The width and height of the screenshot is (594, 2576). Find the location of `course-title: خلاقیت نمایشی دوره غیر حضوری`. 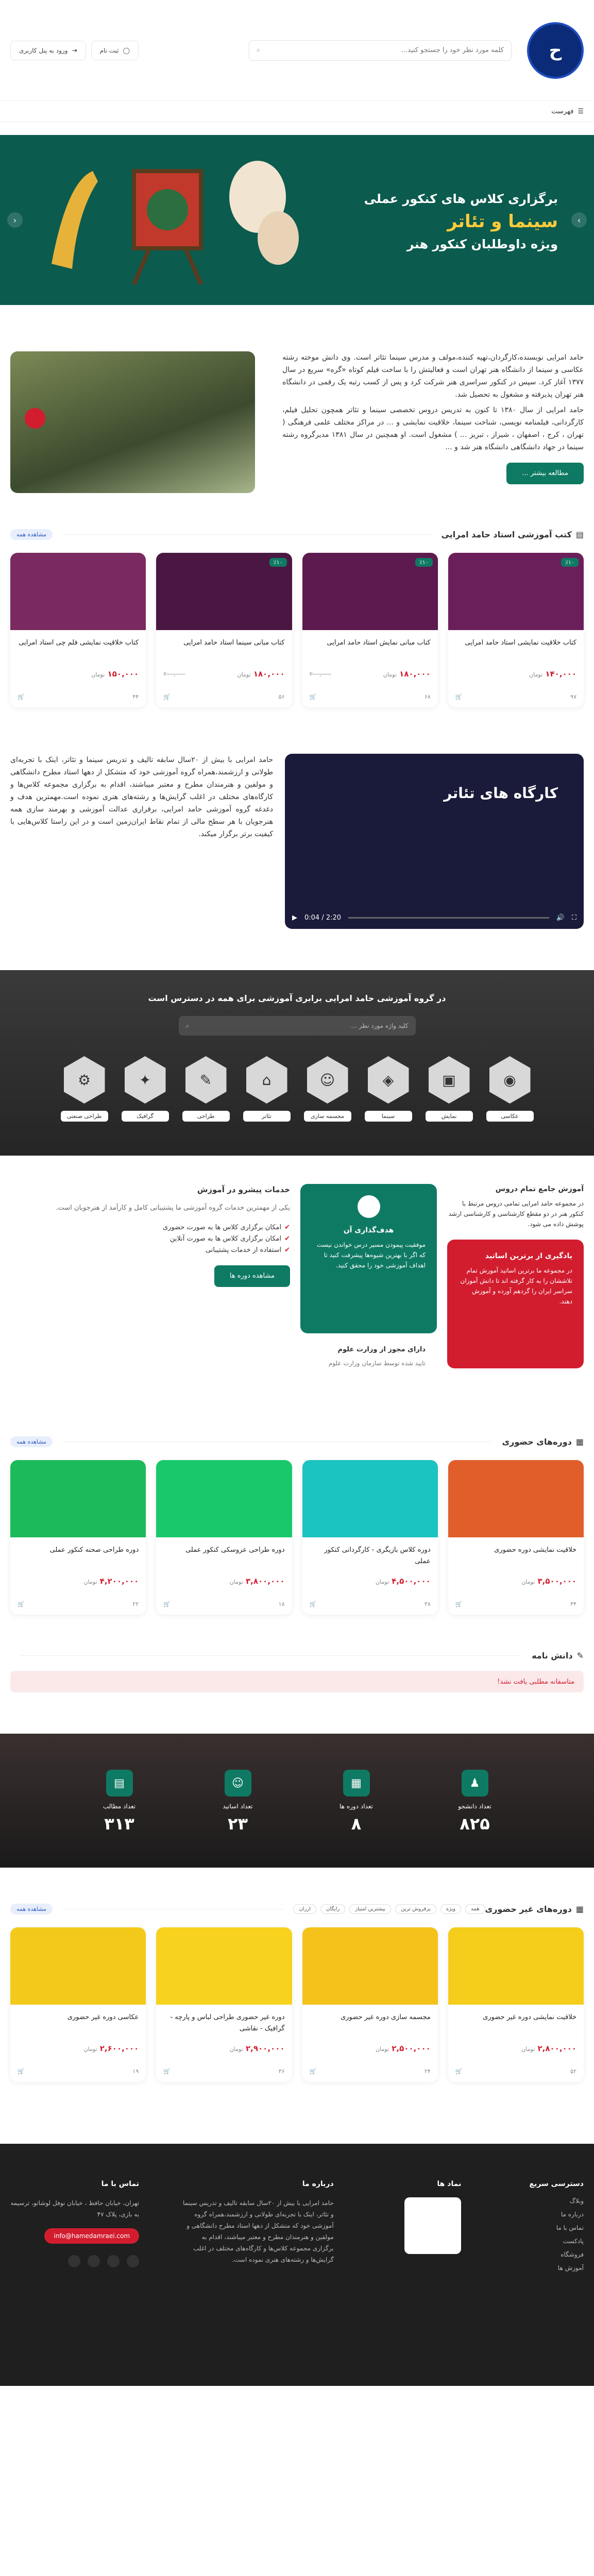

course-title: خلاقیت نمایشی دوره غیر حضوری is located at coordinates (515, 2023).